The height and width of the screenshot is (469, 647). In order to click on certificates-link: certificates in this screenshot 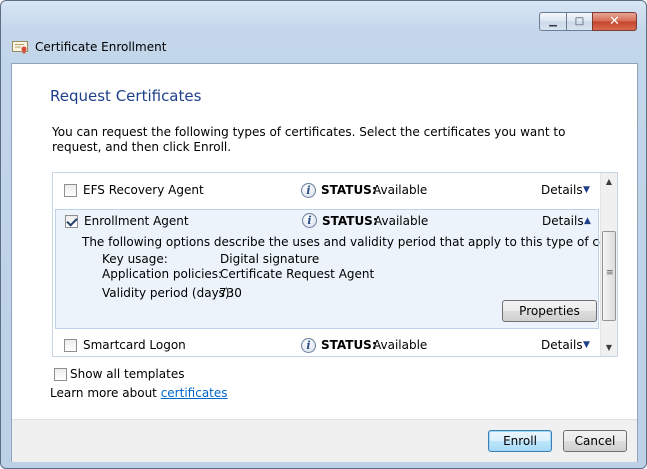, I will do `click(194, 393)`.